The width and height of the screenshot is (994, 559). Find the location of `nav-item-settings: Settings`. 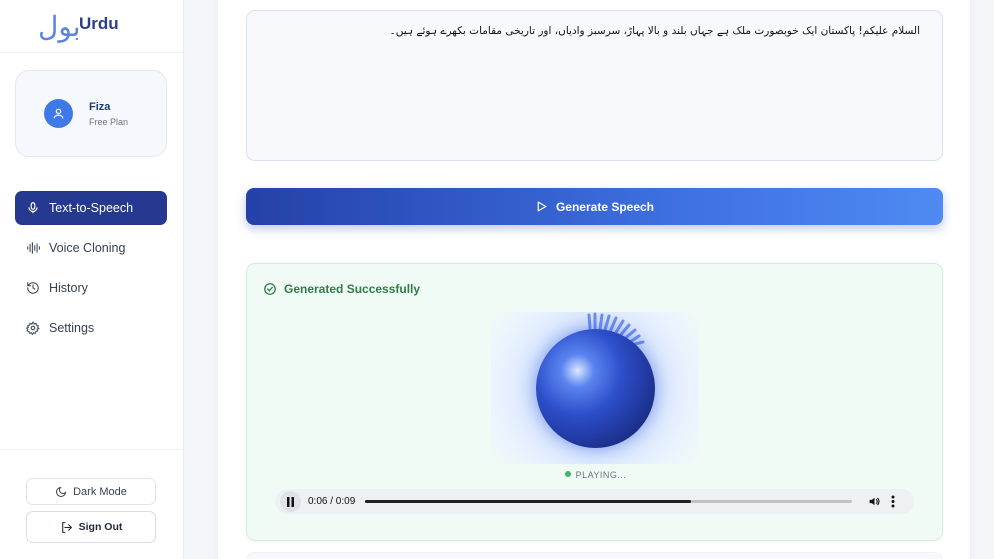

nav-item-settings: Settings is located at coordinates (91, 328).